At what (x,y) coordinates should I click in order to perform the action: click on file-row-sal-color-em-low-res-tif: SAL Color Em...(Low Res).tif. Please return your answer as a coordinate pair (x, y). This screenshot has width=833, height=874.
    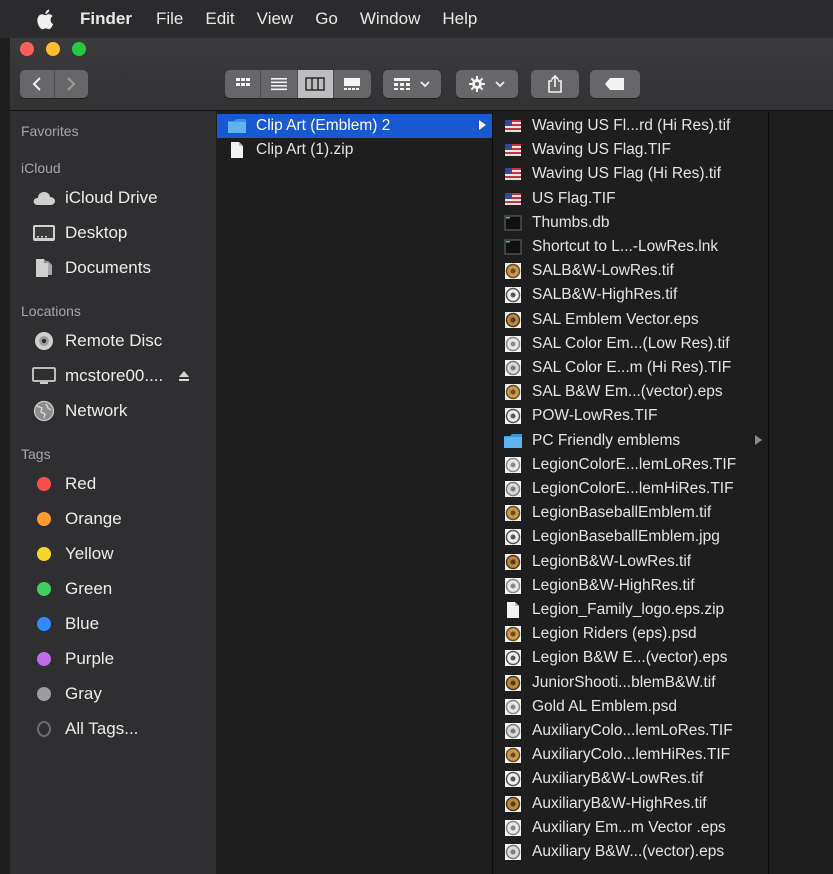
    Looking at the image, I should click on (630, 344).